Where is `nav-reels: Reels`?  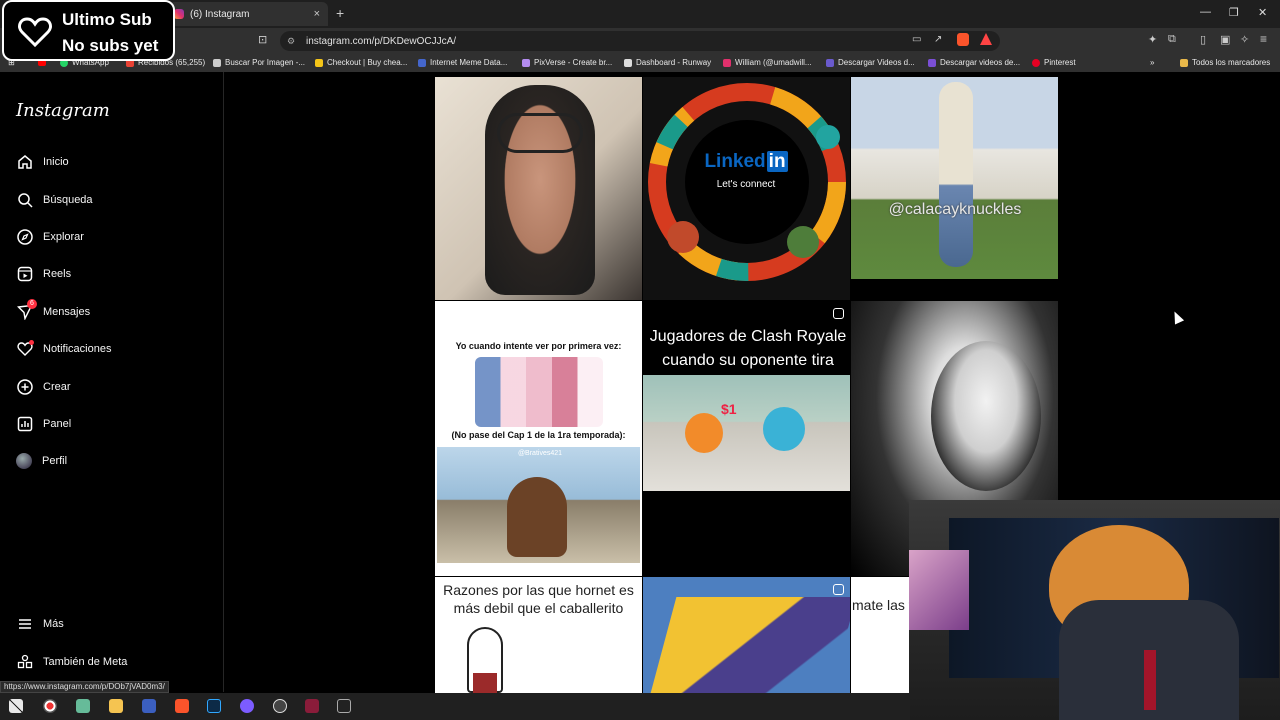
nav-reels: Reels is located at coordinates (43, 274).